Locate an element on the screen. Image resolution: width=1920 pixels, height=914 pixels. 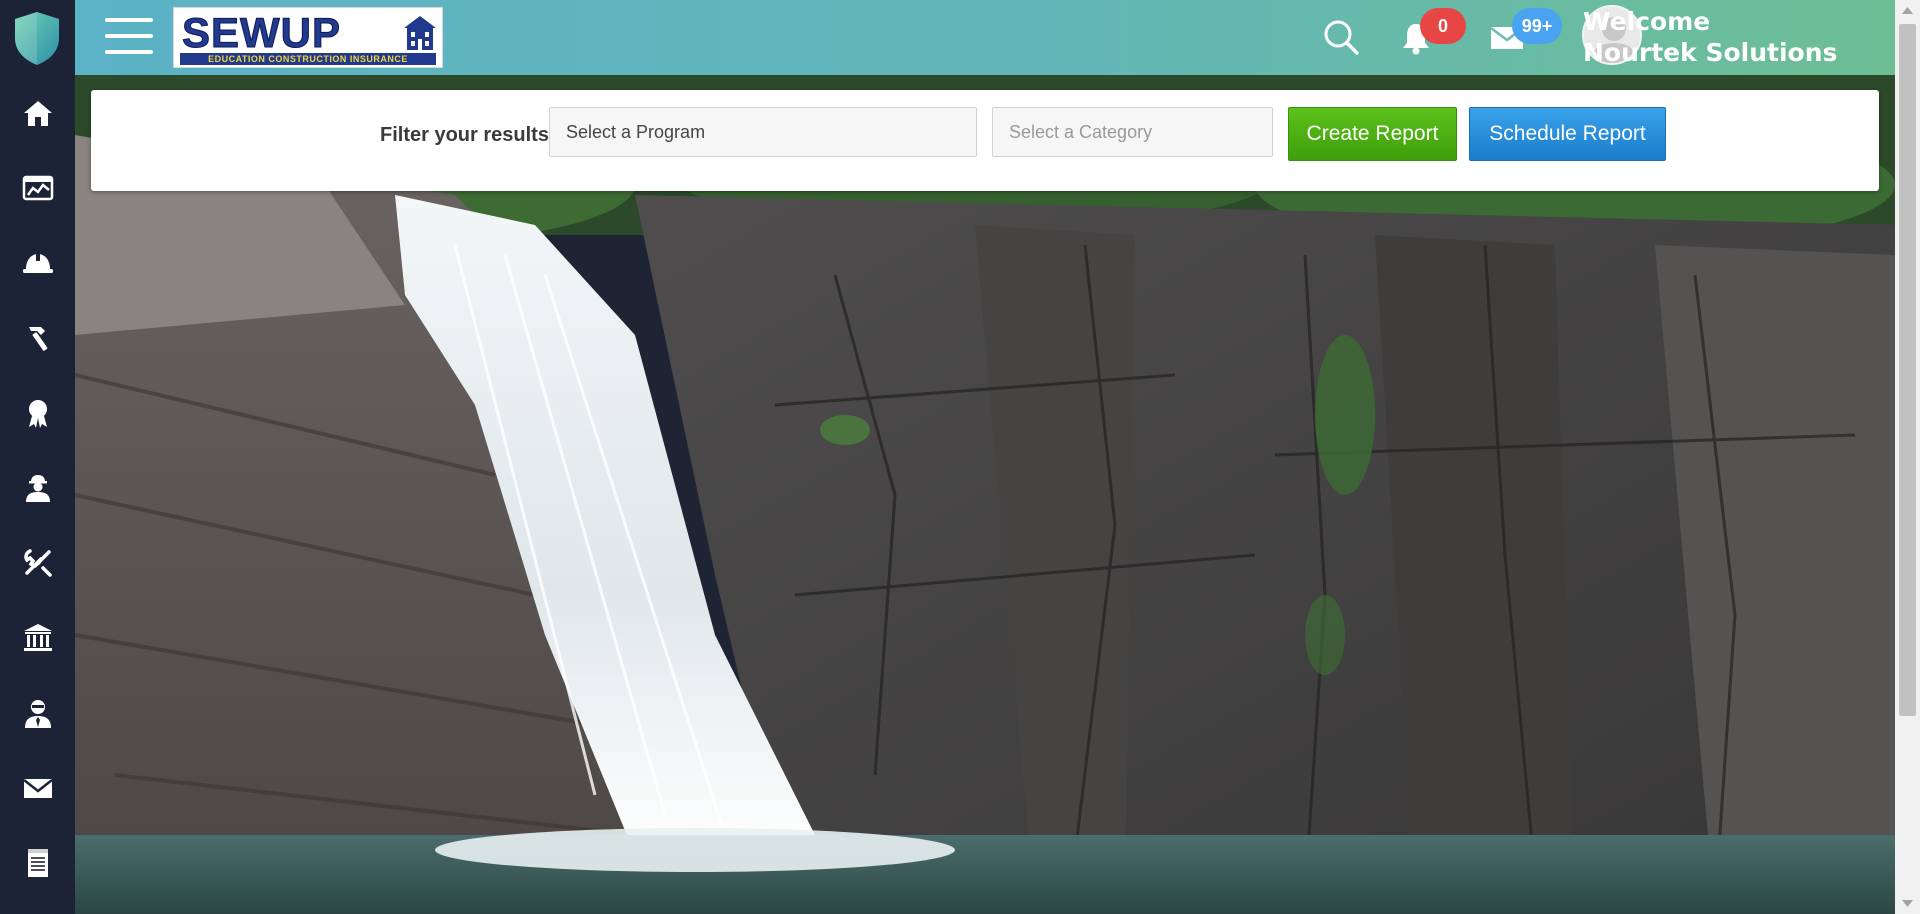
notifications-count-badge: 0 is located at coordinates (1443, 26).